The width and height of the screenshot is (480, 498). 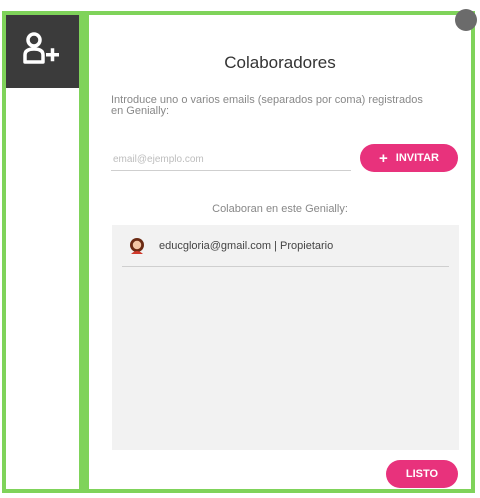 I want to click on collaborator-item: educgloria@gmail.com | Propietario, so click(x=285, y=252).